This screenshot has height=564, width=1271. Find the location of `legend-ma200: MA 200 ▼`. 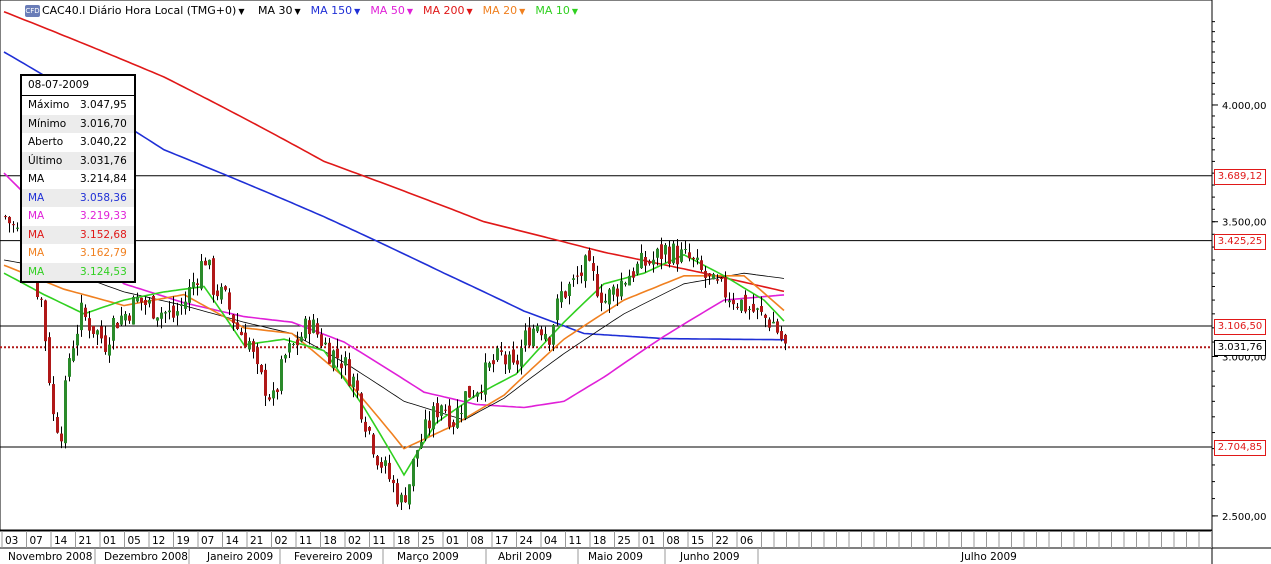

legend-ma200: MA 200 ▼ is located at coordinates (448, 10).